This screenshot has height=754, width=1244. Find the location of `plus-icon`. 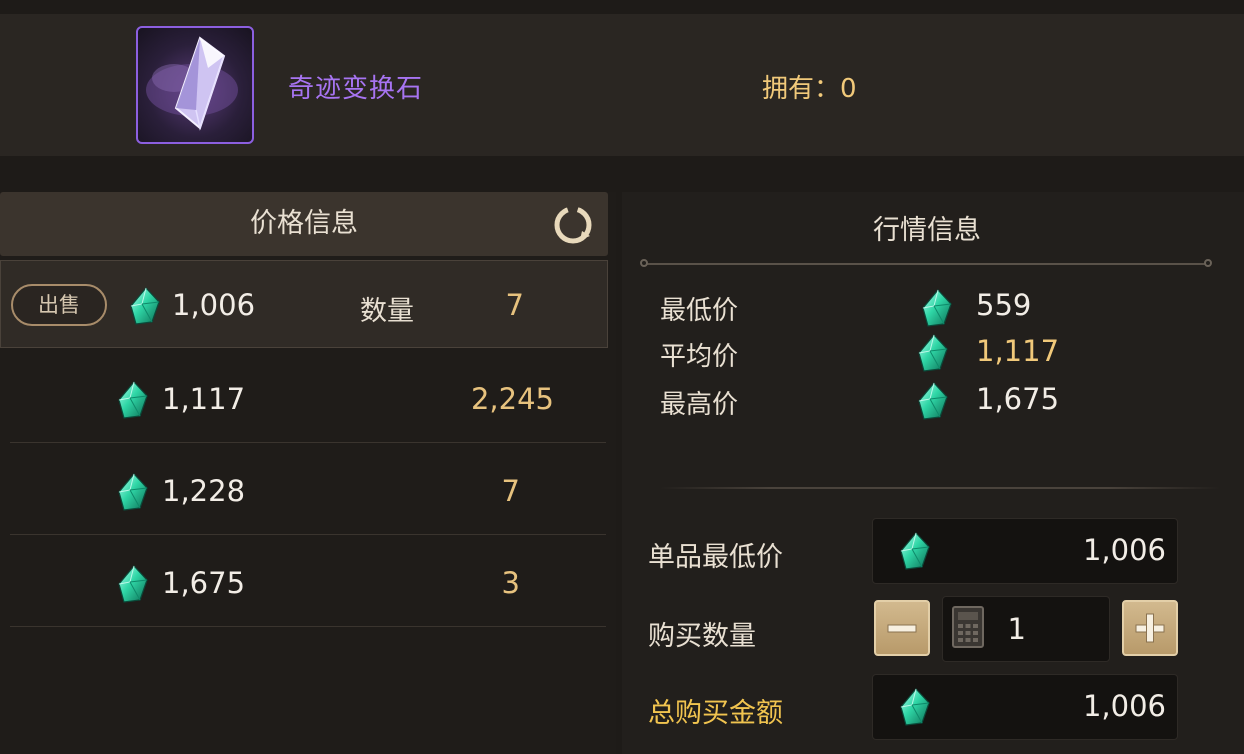

plus-icon is located at coordinates (1150, 628).